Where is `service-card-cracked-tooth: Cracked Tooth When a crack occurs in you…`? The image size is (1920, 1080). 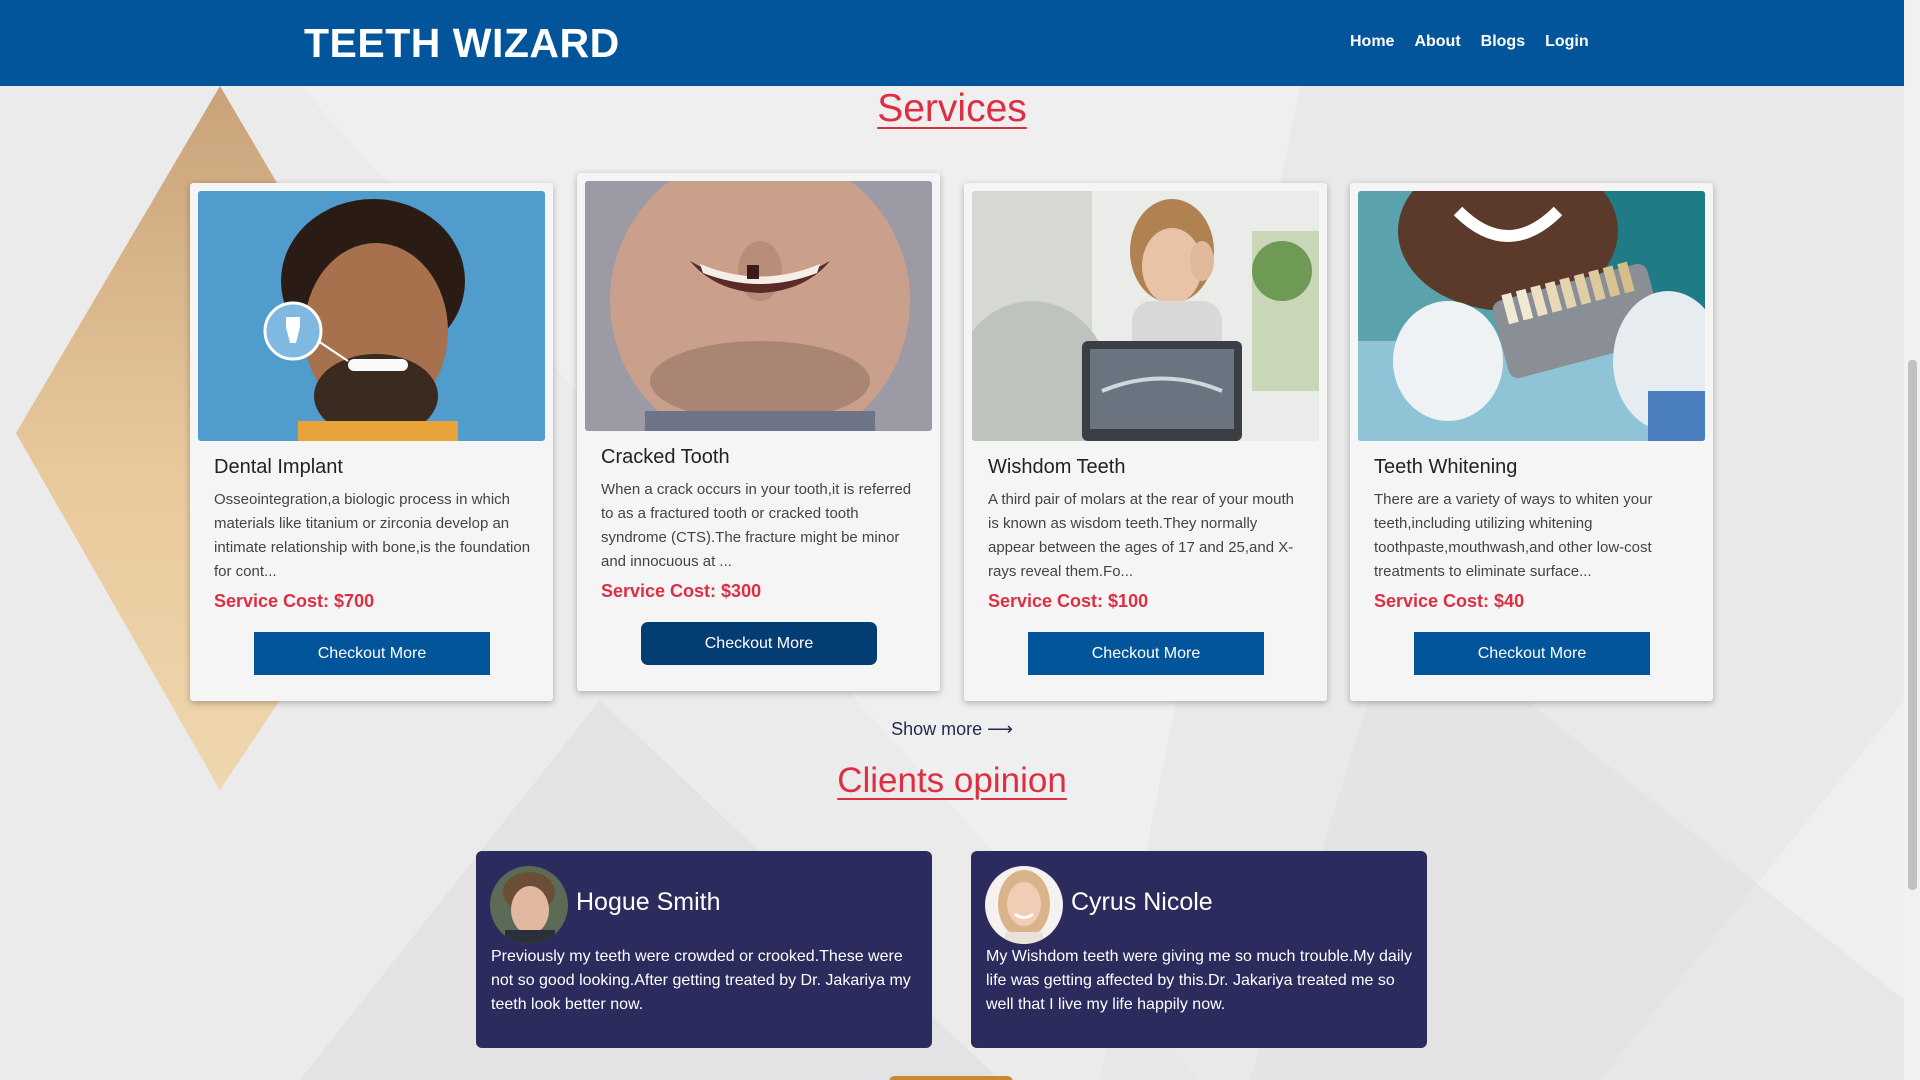 service-card-cracked-tooth: Cracked Tooth When a crack occurs in you… is located at coordinates (758, 432).